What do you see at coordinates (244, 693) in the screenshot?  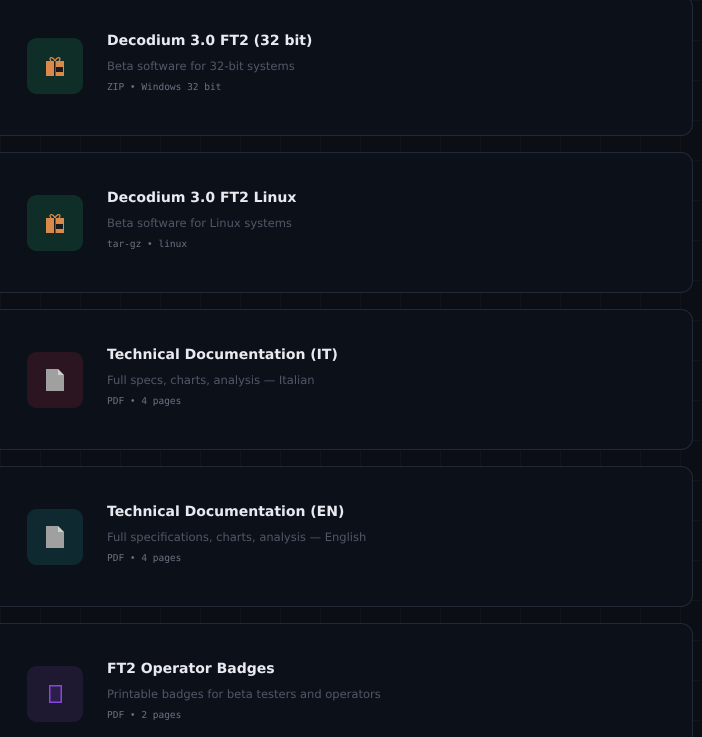 I see `download-description: Printable badges for beta testers and operators` at bounding box center [244, 693].